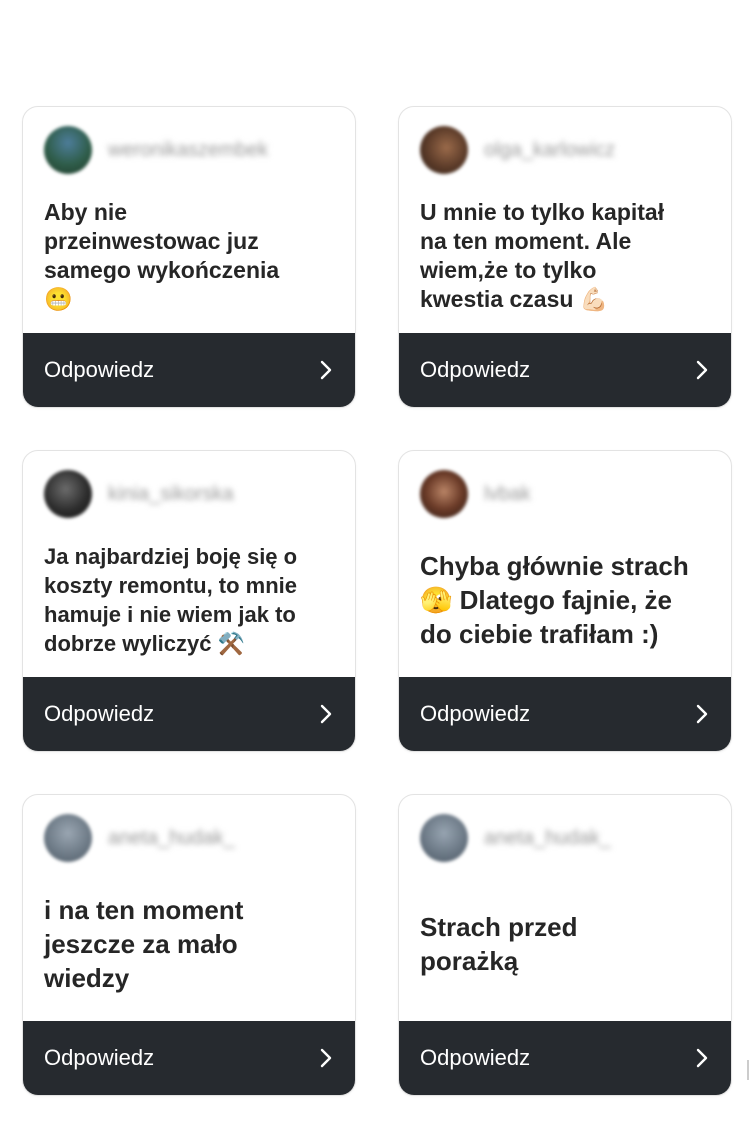  What do you see at coordinates (748, 1070) in the screenshot?
I see `scroll-indicator` at bounding box center [748, 1070].